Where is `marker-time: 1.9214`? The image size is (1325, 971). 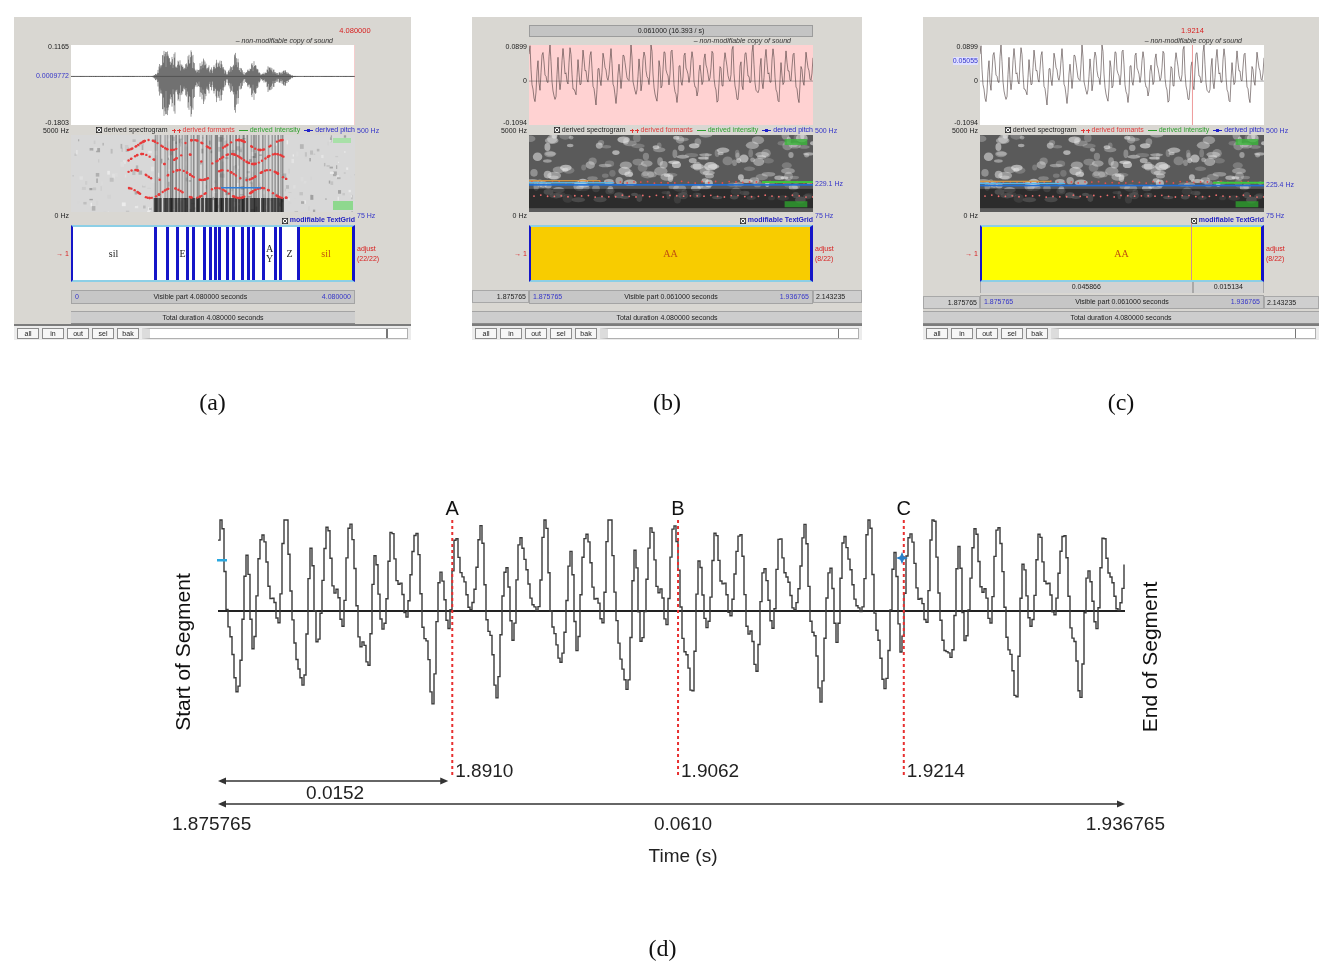
marker-time: 1.9214 is located at coordinates (935, 770).